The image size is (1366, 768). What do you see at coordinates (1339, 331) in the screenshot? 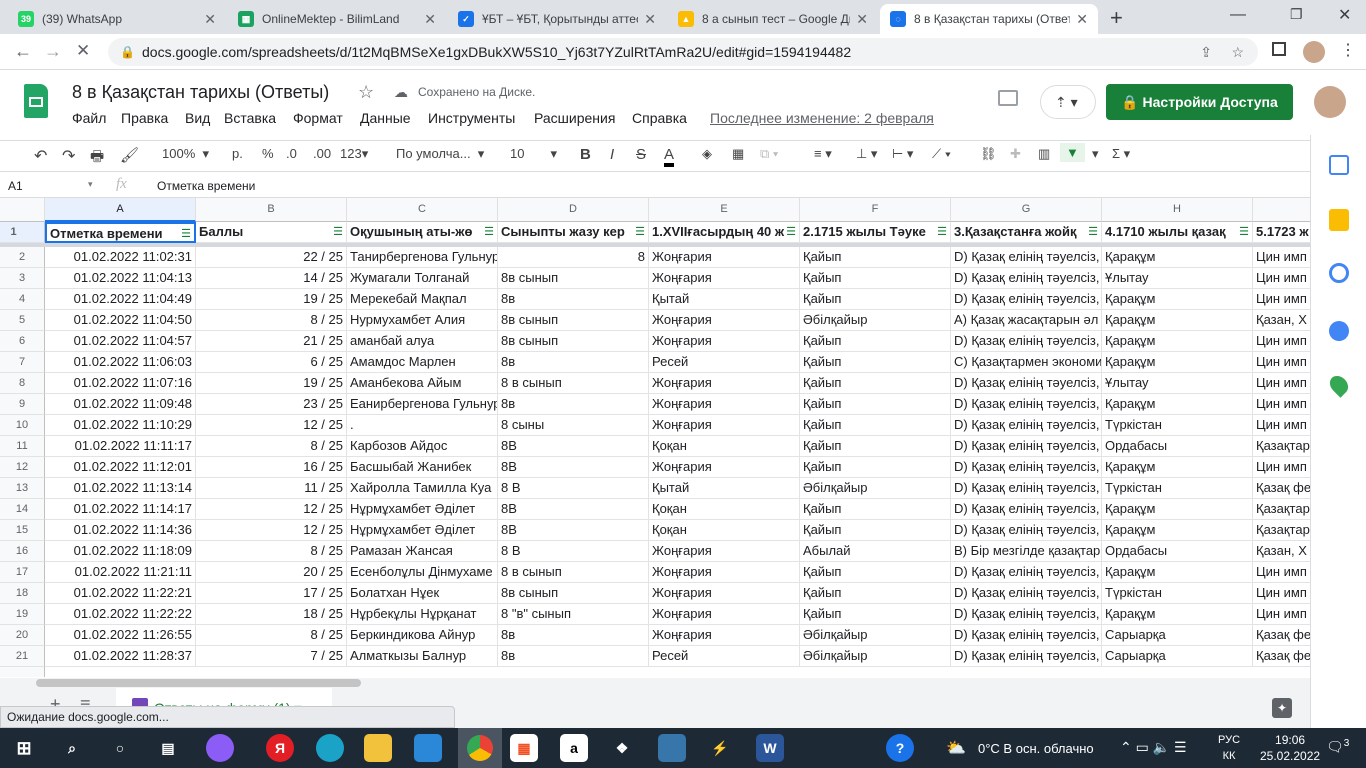
I see `contacts-icon` at bounding box center [1339, 331].